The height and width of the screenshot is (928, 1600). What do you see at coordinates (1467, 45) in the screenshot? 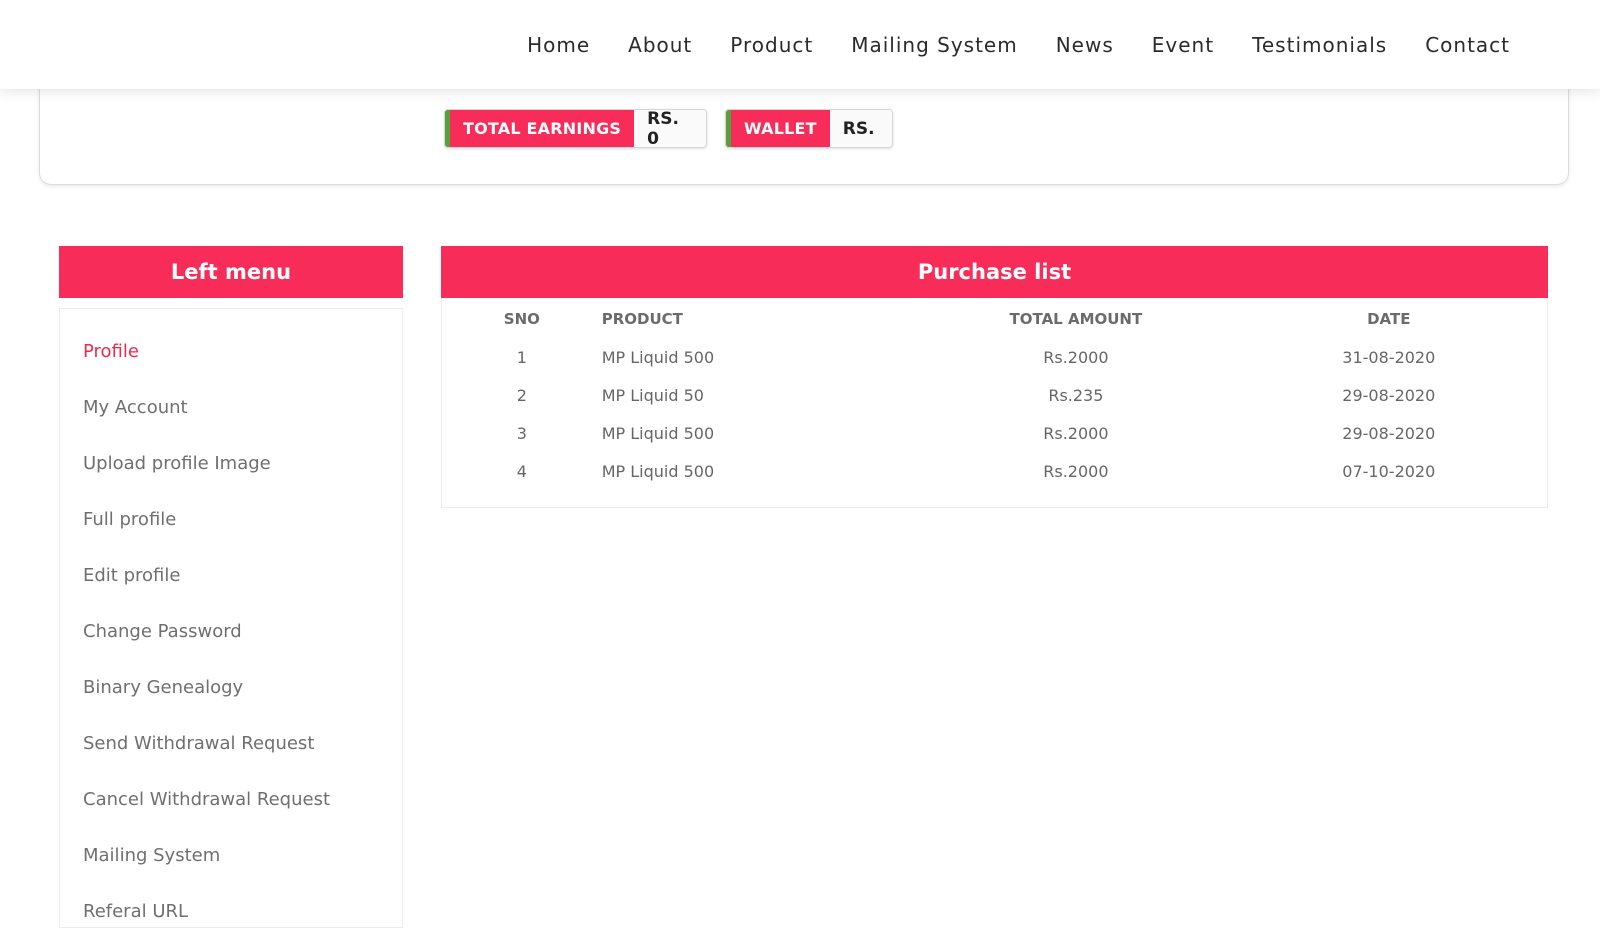
I see `nav-contact: Contact` at bounding box center [1467, 45].